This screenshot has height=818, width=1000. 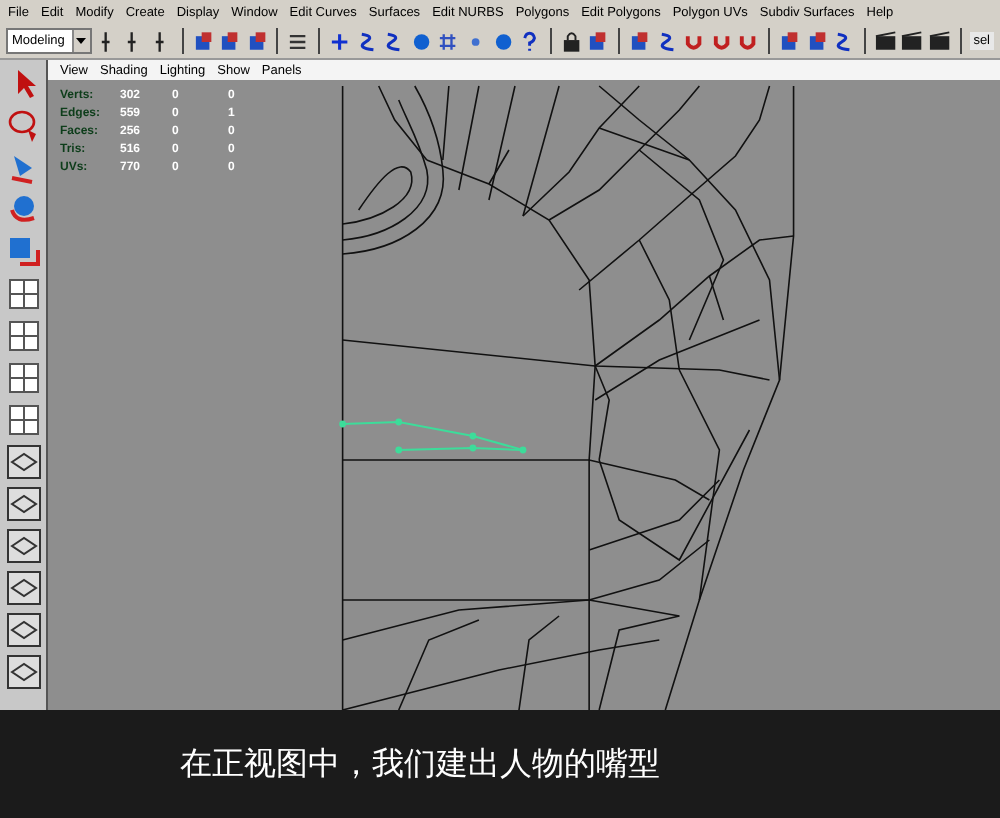 What do you see at coordinates (24, 252) in the screenshot?
I see `scale-tool-icon` at bounding box center [24, 252].